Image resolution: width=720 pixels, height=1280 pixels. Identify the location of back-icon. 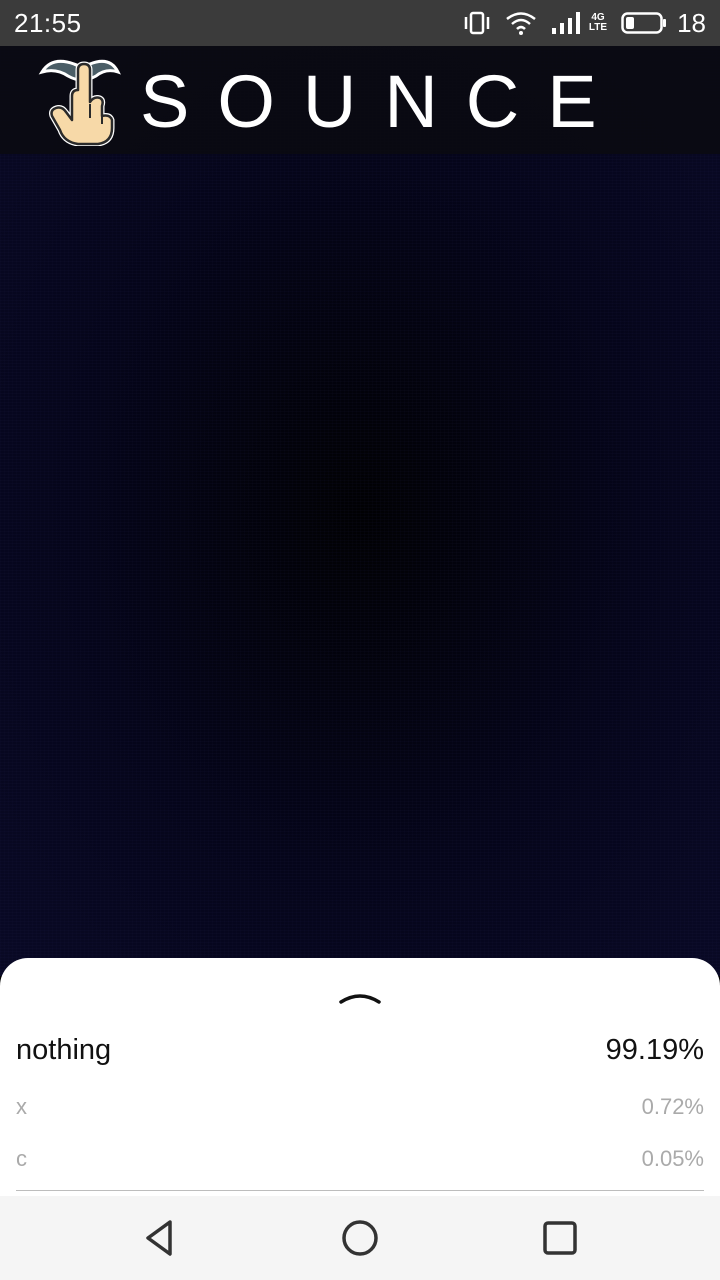
(160, 1238).